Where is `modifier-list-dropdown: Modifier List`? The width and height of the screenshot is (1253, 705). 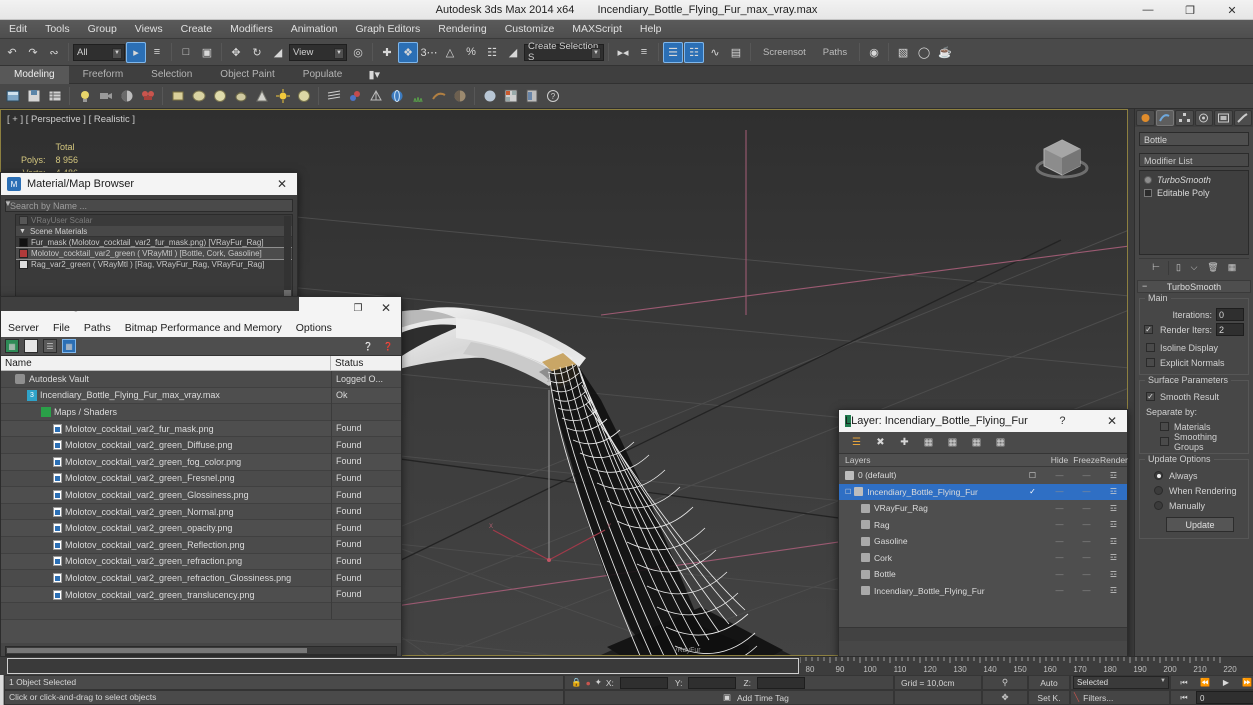
modifier-list-dropdown: Modifier List is located at coordinates (1194, 160).